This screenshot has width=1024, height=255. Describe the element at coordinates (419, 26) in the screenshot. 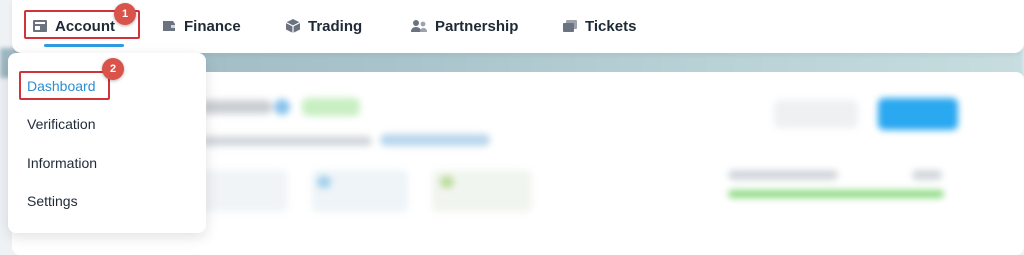

I see `people-icon` at that location.